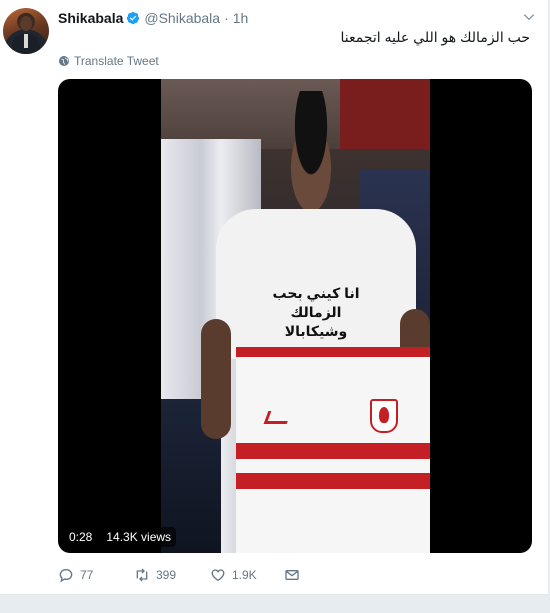  Describe the element at coordinates (529, 17) in the screenshot. I see `chevron-down-icon` at that location.